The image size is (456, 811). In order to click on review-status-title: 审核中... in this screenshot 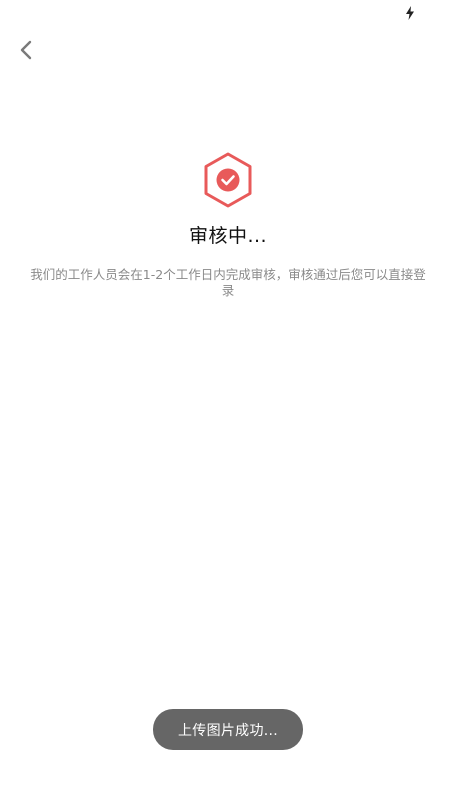, I will do `click(228, 236)`.